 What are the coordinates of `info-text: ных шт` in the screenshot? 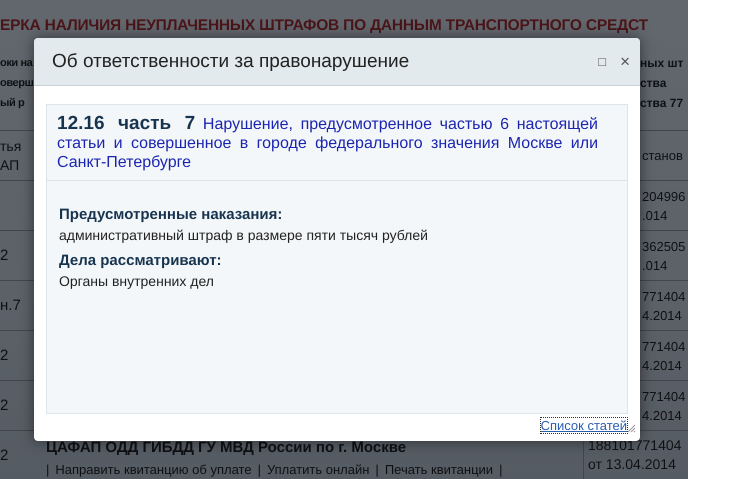 It's located at (662, 63).